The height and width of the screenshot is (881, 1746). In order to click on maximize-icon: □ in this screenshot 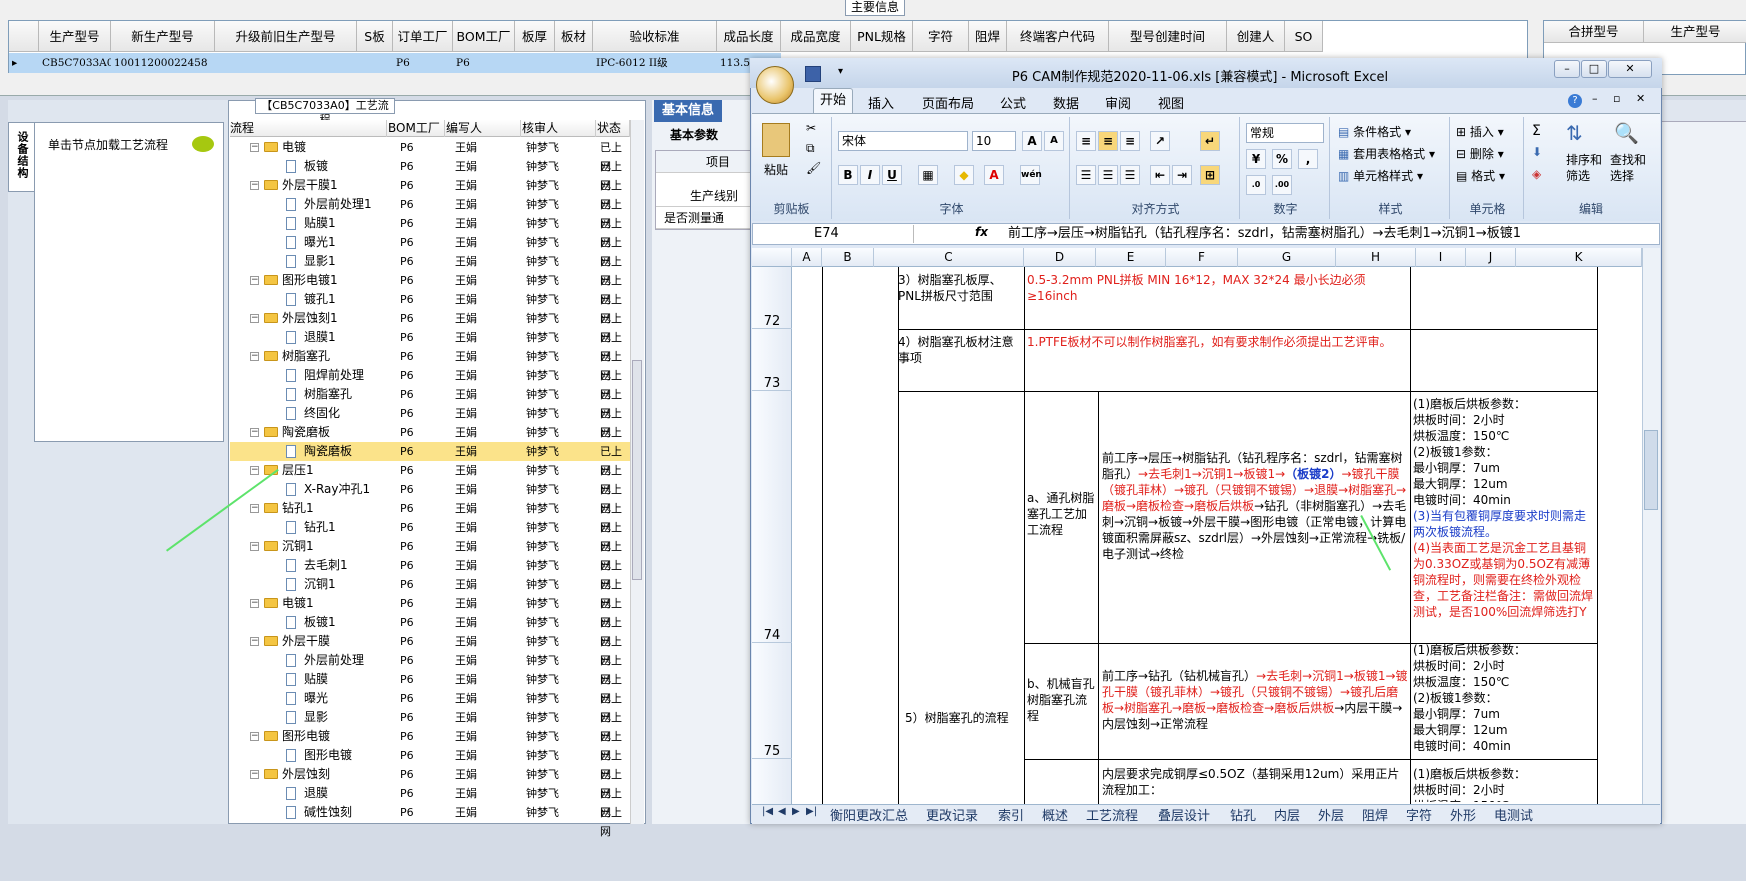, I will do `click(1594, 69)`.